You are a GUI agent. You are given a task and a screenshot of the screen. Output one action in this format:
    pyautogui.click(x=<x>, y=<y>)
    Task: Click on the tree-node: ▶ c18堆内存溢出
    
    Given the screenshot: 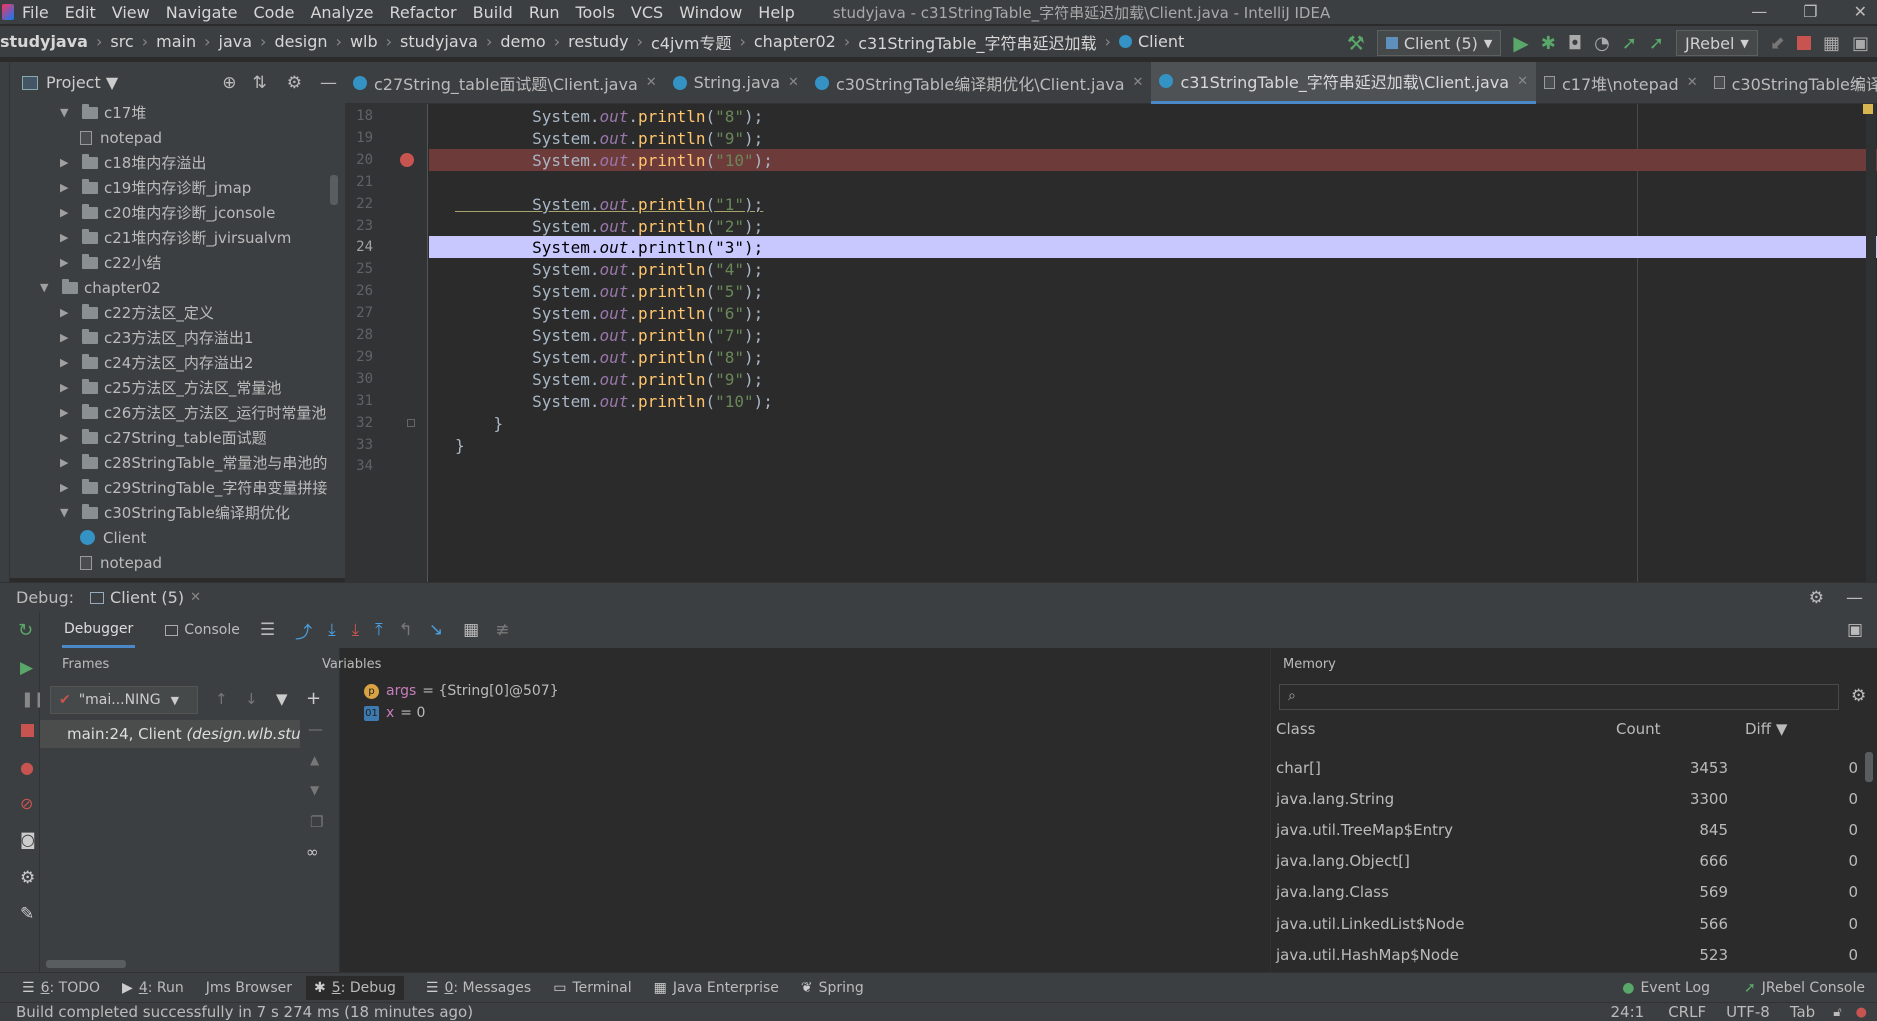 What is the action you would take?
    pyautogui.click(x=177, y=162)
    